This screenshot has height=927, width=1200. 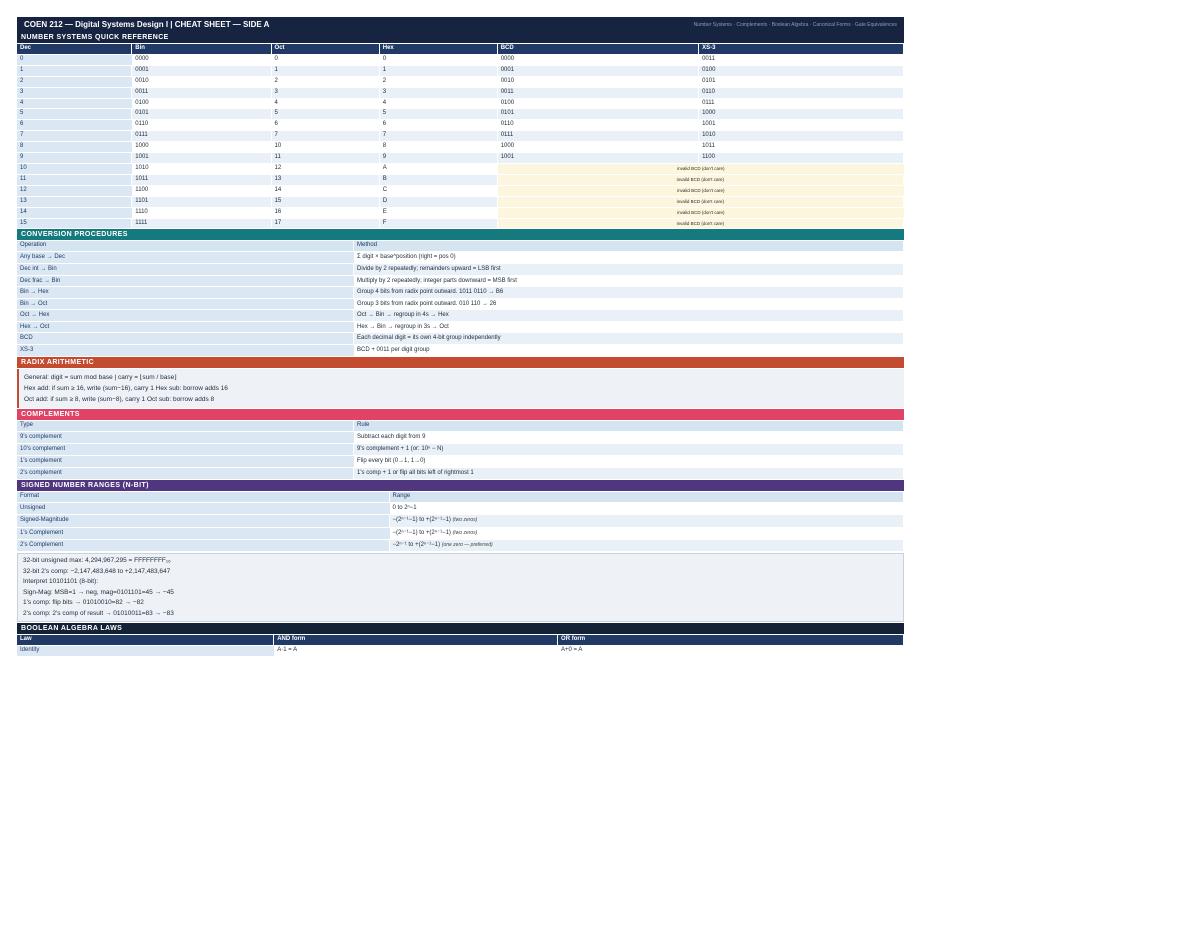 What do you see at coordinates (146, 651) in the screenshot?
I see `table-cell: Identity` at bounding box center [146, 651].